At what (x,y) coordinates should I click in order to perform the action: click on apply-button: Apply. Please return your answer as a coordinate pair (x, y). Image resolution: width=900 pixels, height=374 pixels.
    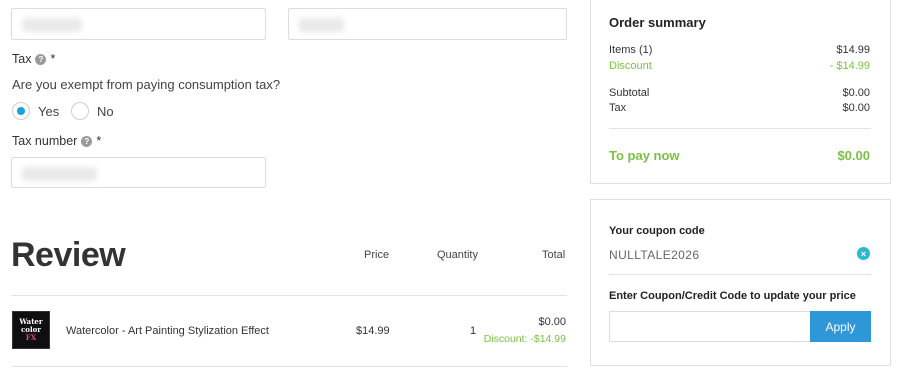
    Looking at the image, I should click on (840, 326).